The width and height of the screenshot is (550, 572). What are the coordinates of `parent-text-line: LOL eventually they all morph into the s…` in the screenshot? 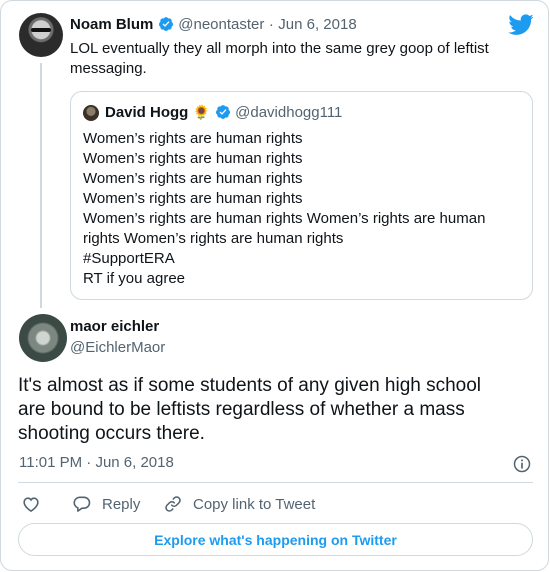 It's located at (279, 48).